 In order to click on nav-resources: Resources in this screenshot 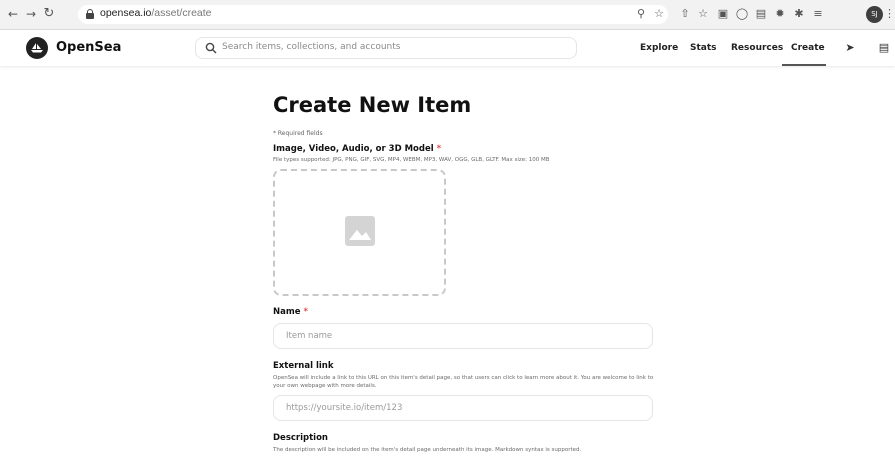, I will do `click(757, 48)`.